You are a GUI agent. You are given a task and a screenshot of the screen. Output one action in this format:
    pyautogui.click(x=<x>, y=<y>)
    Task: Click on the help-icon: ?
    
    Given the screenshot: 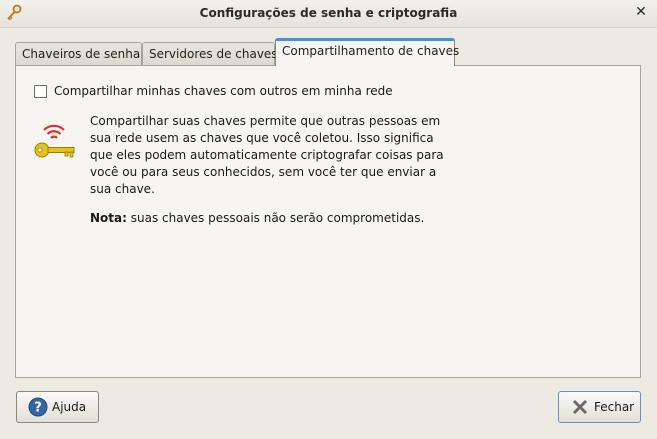 What is the action you would take?
    pyautogui.click(x=38, y=407)
    